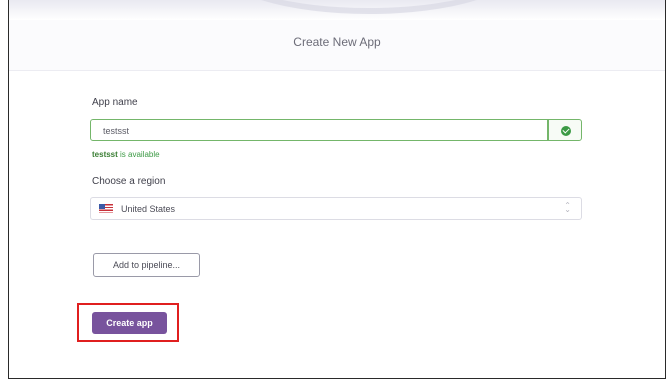 The image size is (668, 381). I want to click on app-name-input: testsst, so click(319, 130).